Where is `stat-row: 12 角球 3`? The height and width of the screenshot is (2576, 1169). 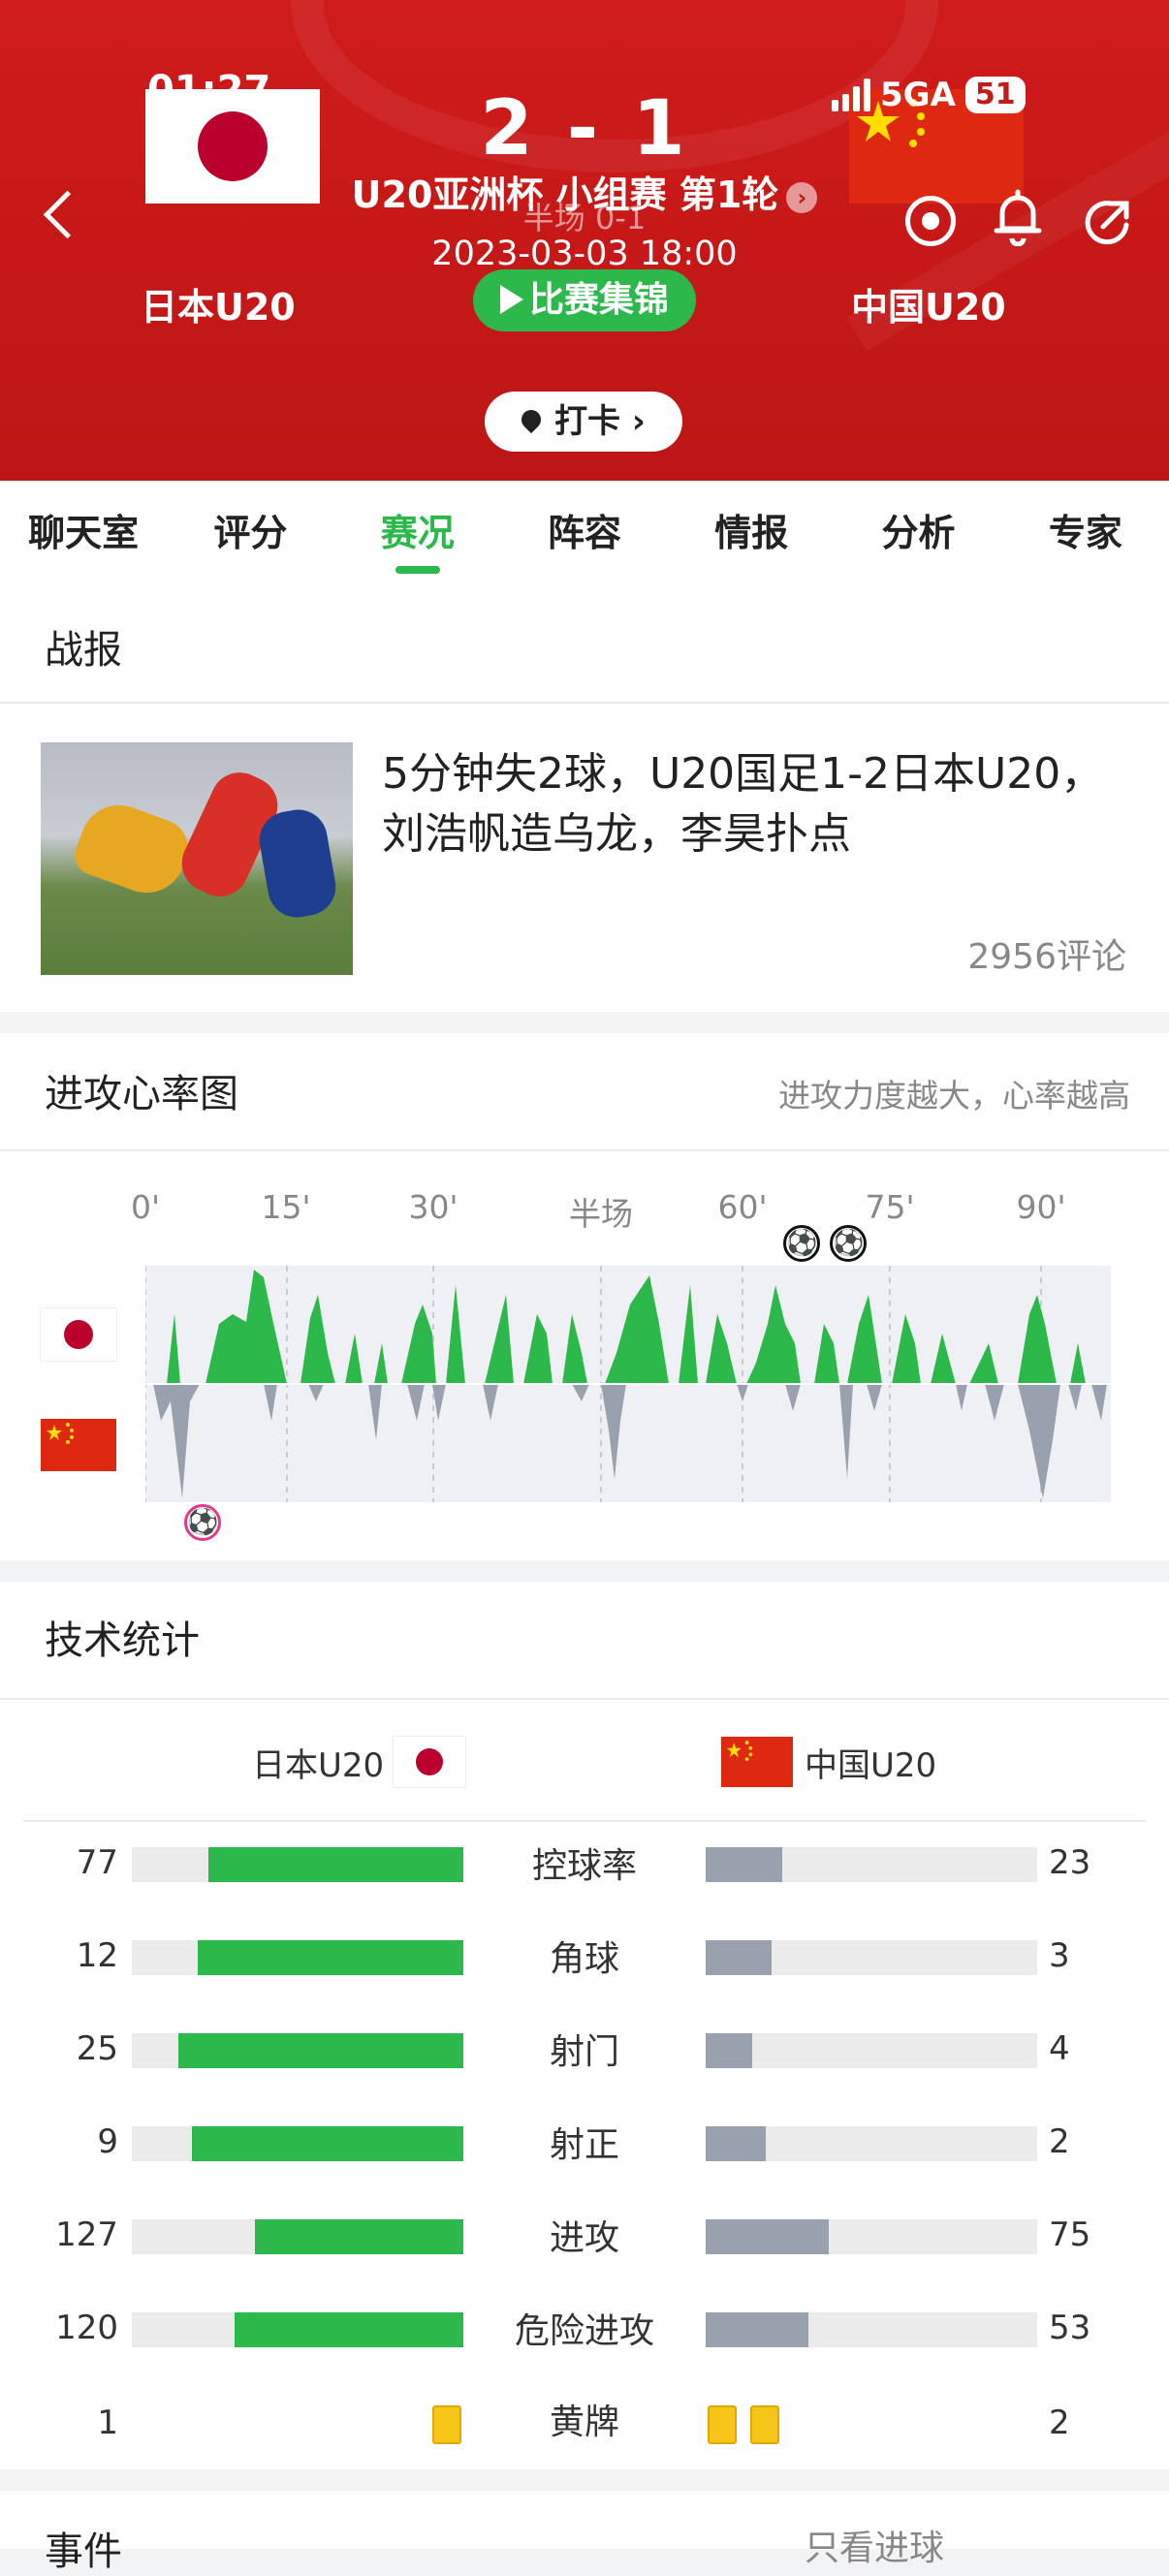
stat-row: 12 角球 3 is located at coordinates (584, 1956).